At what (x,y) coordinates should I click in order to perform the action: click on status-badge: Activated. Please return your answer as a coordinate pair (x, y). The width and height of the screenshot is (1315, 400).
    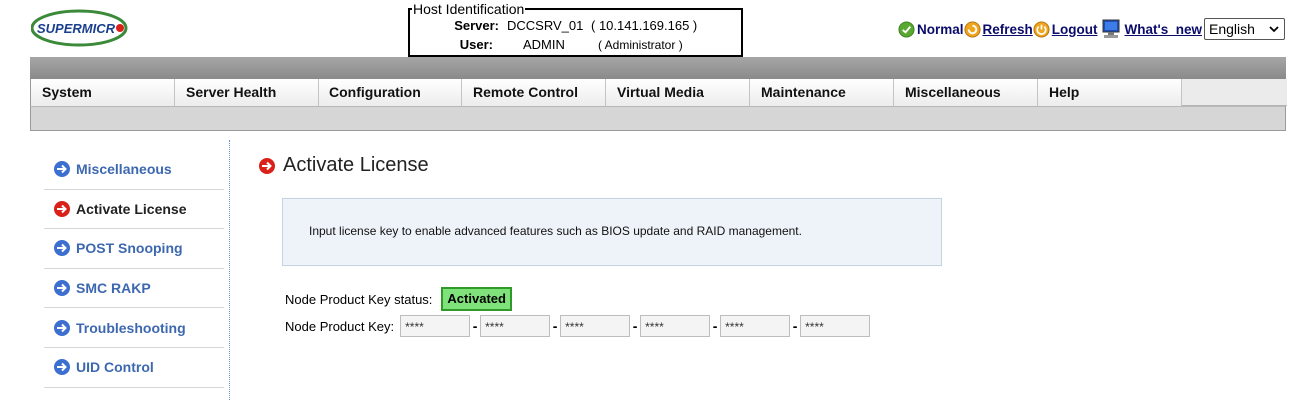
    Looking at the image, I should click on (476, 299).